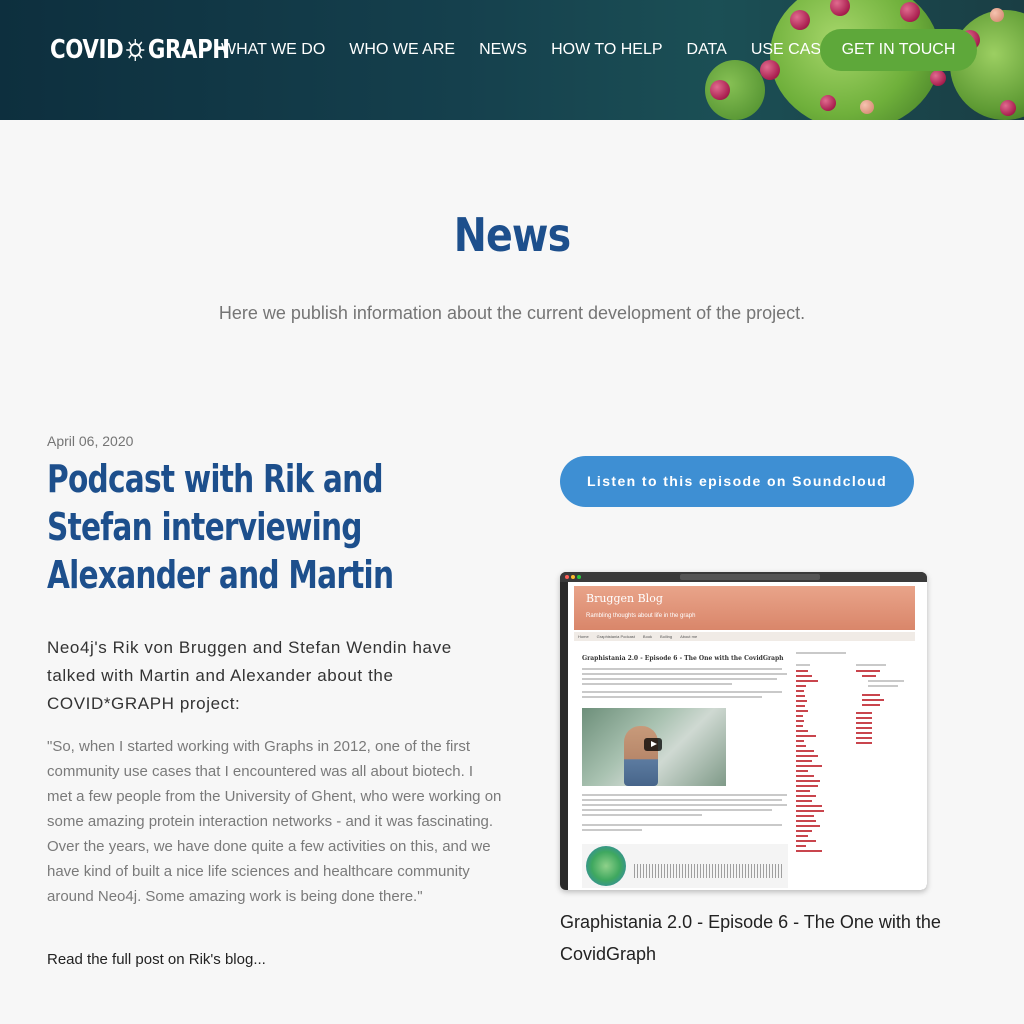  Describe the element at coordinates (90, 441) in the screenshot. I see `post-date: April 06, 2020` at that location.